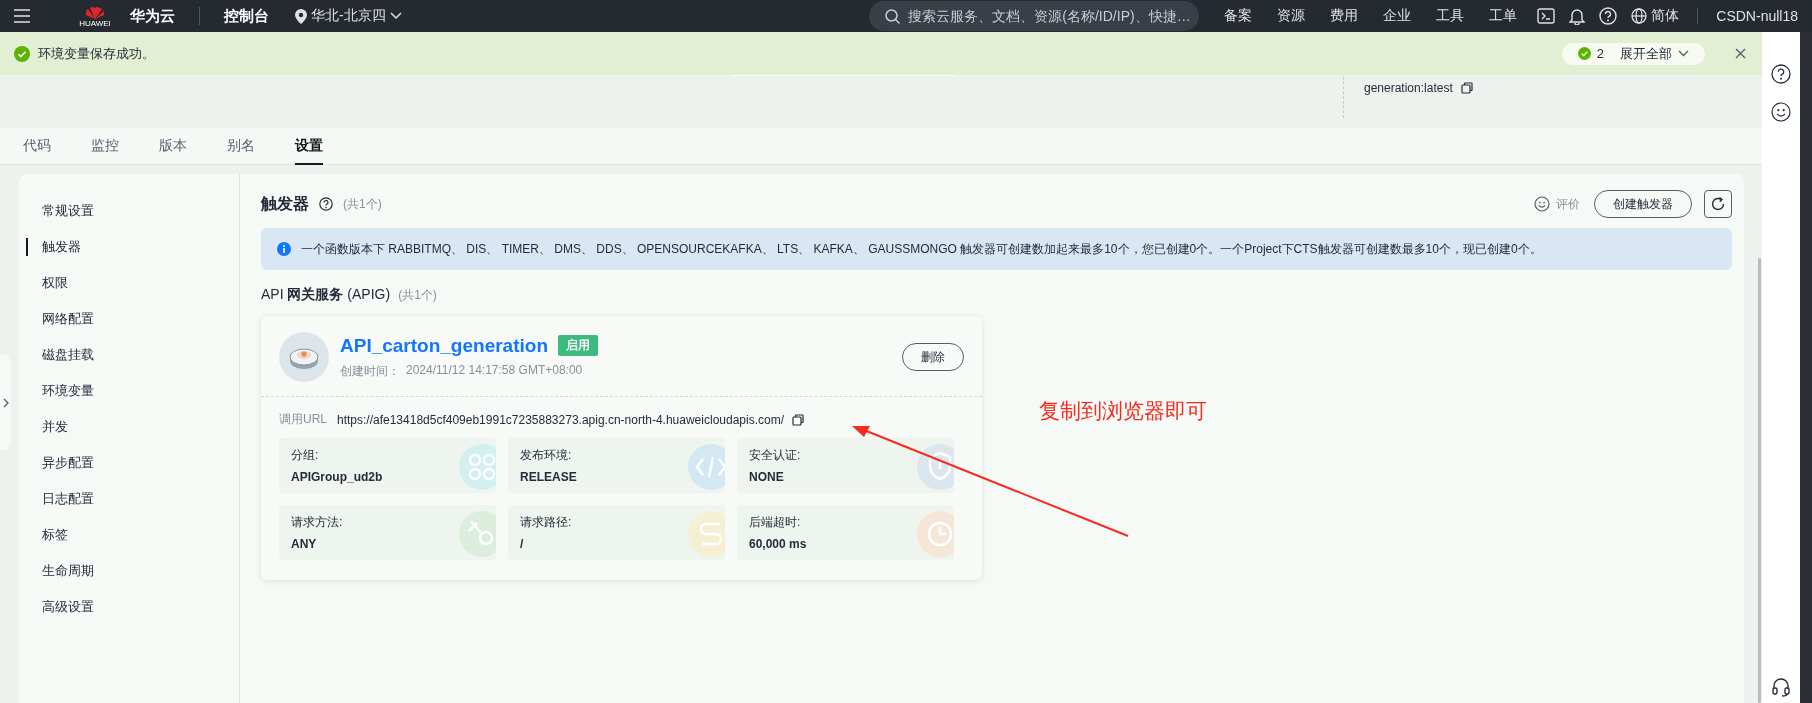 This screenshot has width=1812, height=703. What do you see at coordinates (246, 16) in the screenshot?
I see `console-link: 控制台` at bounding box center [246, 16].